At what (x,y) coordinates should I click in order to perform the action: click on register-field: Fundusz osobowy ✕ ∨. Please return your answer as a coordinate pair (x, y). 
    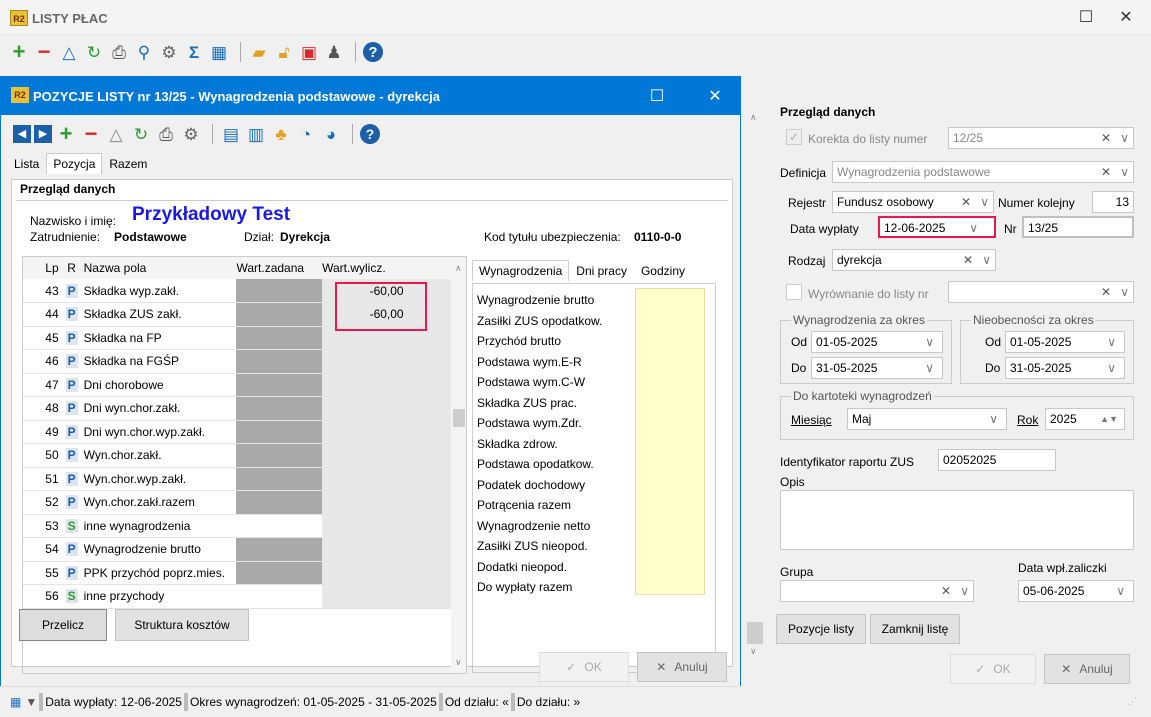
    Looking at the image, I should click on (913, 202).